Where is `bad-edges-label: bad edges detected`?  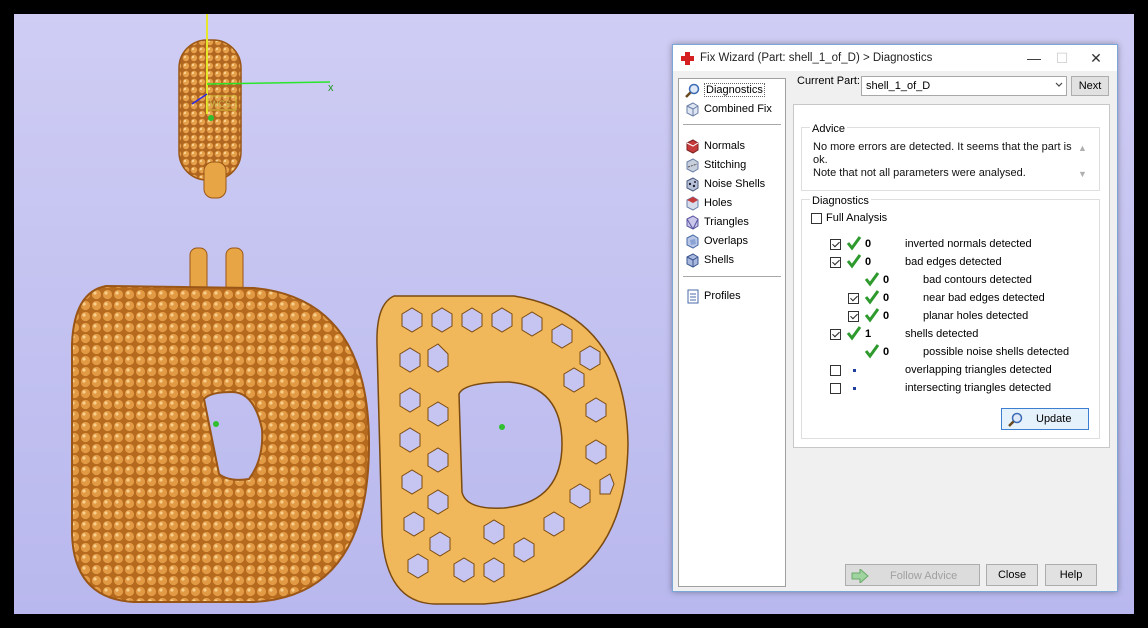 bad-edges-label: bad edges detected is located at coordinates (953, 262).